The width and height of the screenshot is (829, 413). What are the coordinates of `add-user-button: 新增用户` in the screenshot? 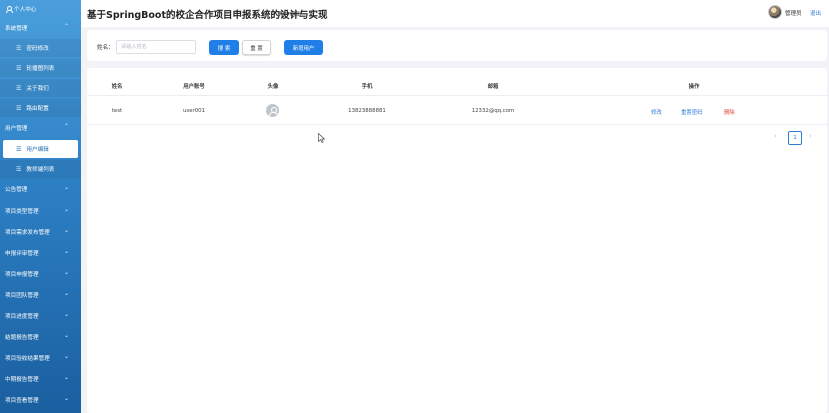 It's located at (303, 47).